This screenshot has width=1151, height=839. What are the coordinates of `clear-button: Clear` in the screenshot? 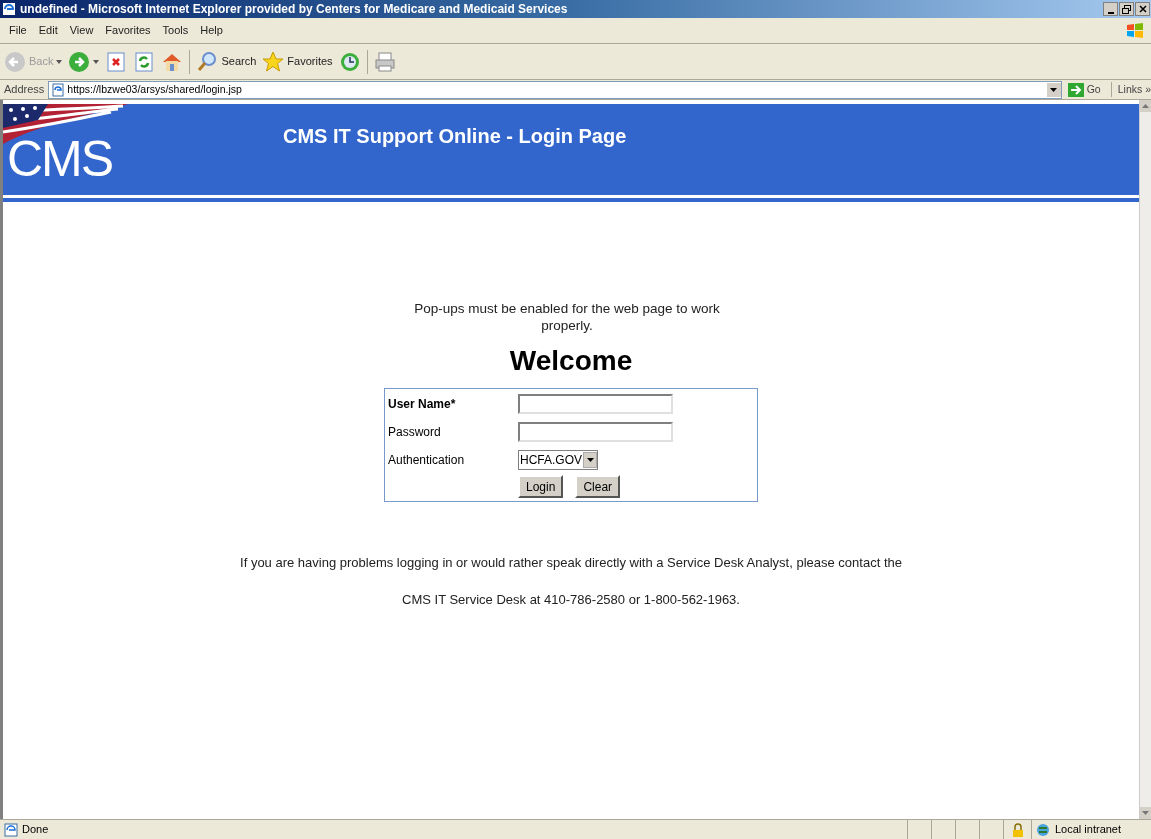 It's located at (598, 486).